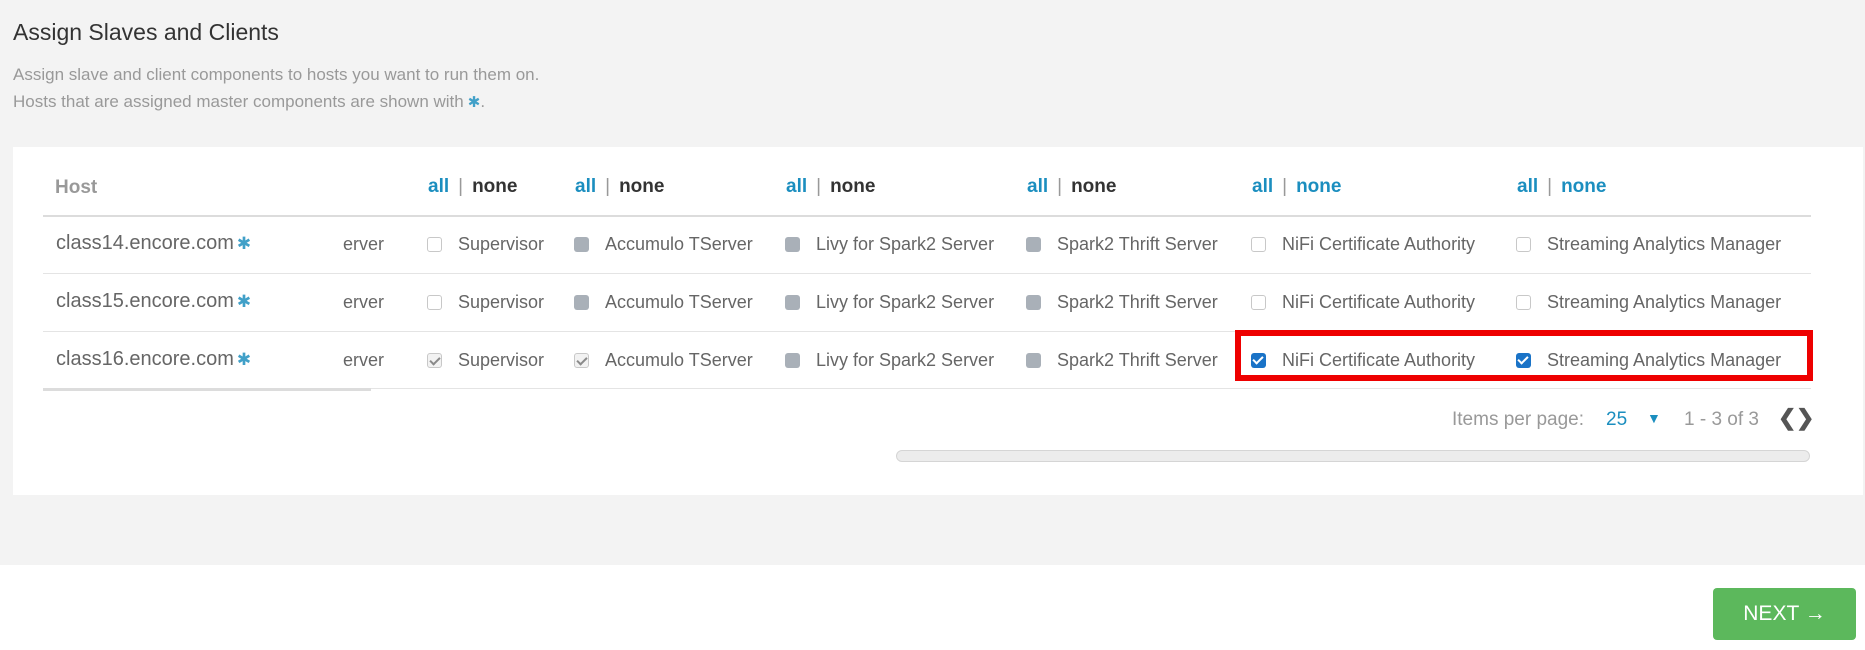 The width and height of the screenshot is (1865, 650). I want to click on column-header-nifi-ca: all | none, so click(1297, 186).